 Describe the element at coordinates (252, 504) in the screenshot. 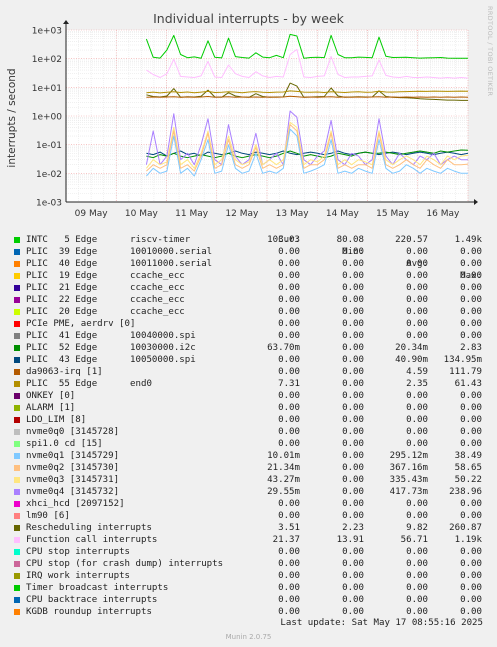

I see `legend-row: xhci_hcd [2097152] 0.00 0.00 0.00 0.00` at that location.